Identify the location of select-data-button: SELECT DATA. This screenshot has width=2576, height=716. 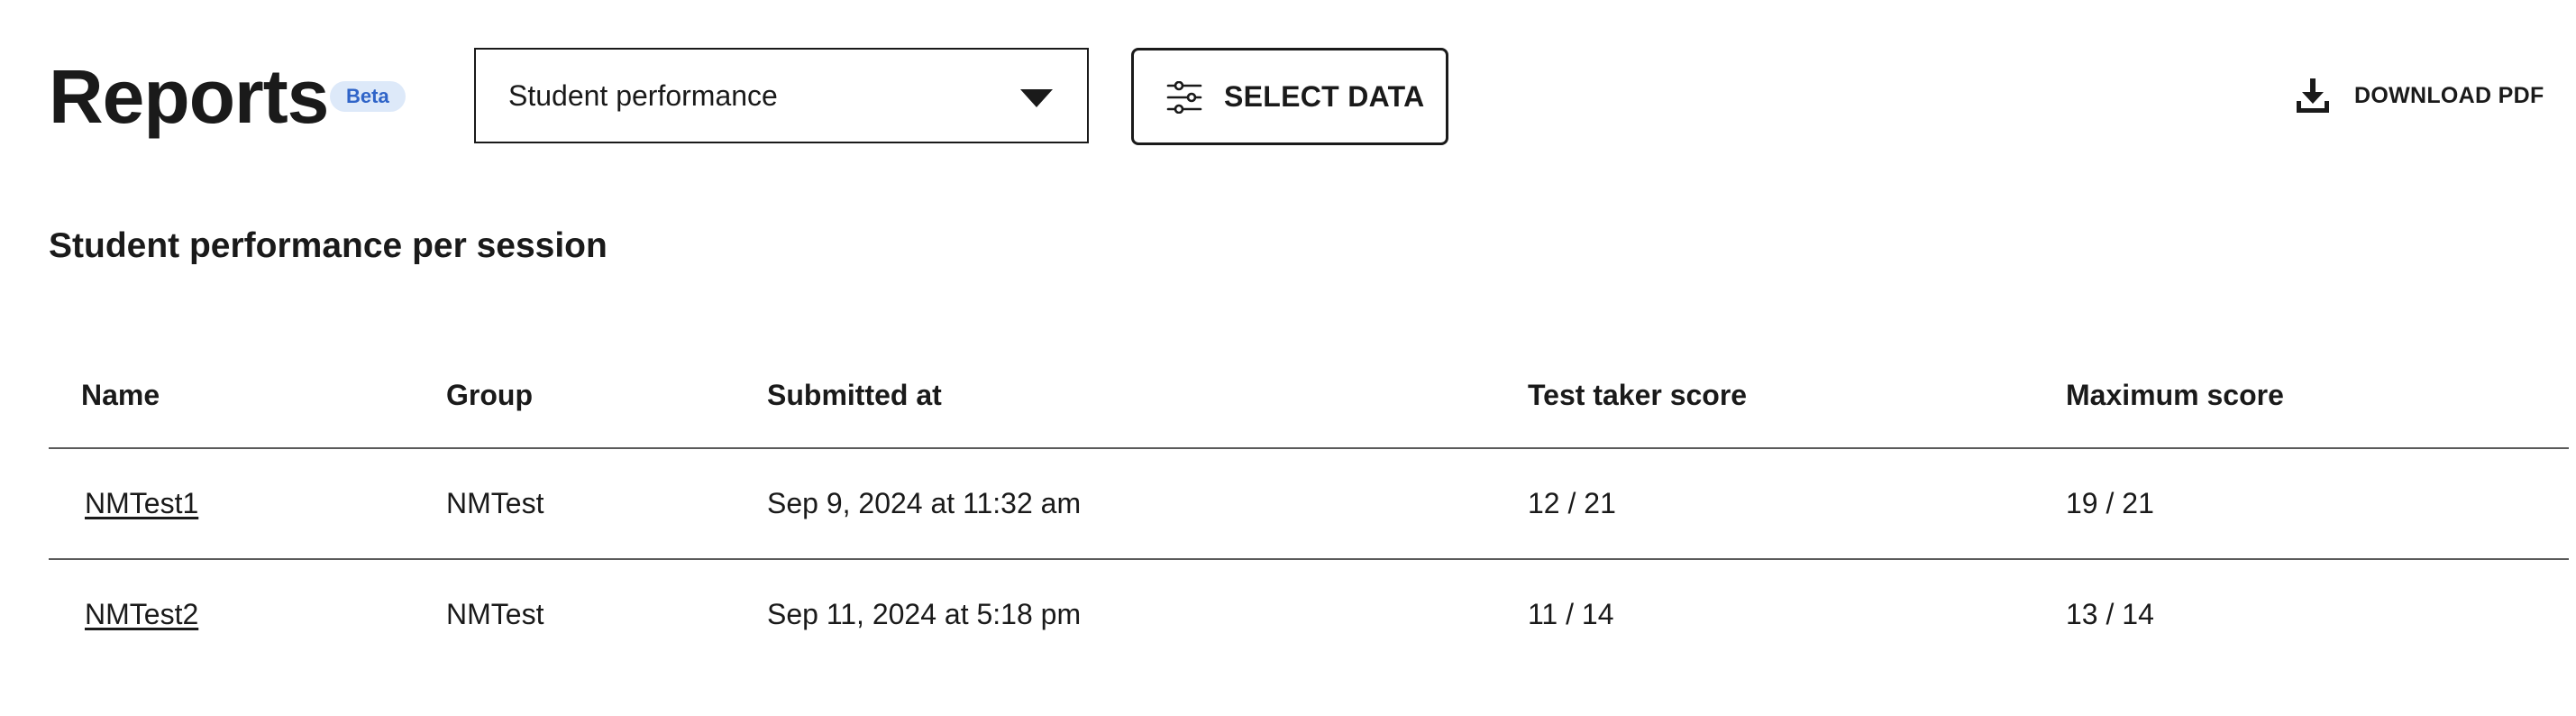
(1289, 97).